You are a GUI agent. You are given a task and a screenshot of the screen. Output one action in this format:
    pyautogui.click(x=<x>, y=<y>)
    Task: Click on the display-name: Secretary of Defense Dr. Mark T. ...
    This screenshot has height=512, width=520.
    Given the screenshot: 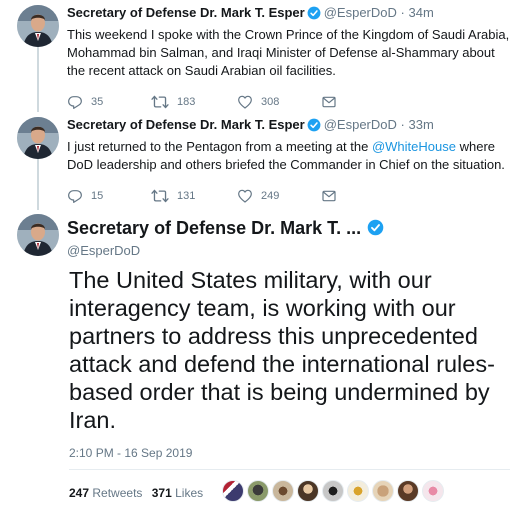 What is the action you would take?
    pyautogui.click(x=214, y=228)
    